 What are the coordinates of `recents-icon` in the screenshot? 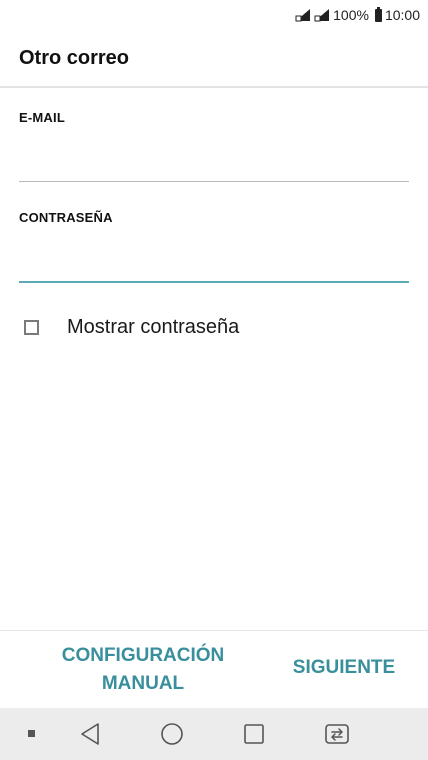 It's located at (254, 734).